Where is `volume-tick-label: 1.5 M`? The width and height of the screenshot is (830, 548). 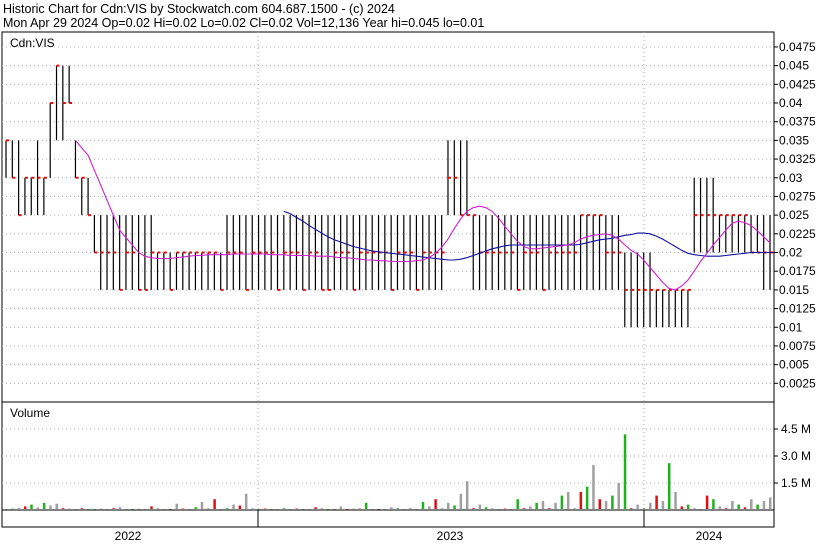 volume-tick-label: 1.5 M is located at coordinates (796, 483).